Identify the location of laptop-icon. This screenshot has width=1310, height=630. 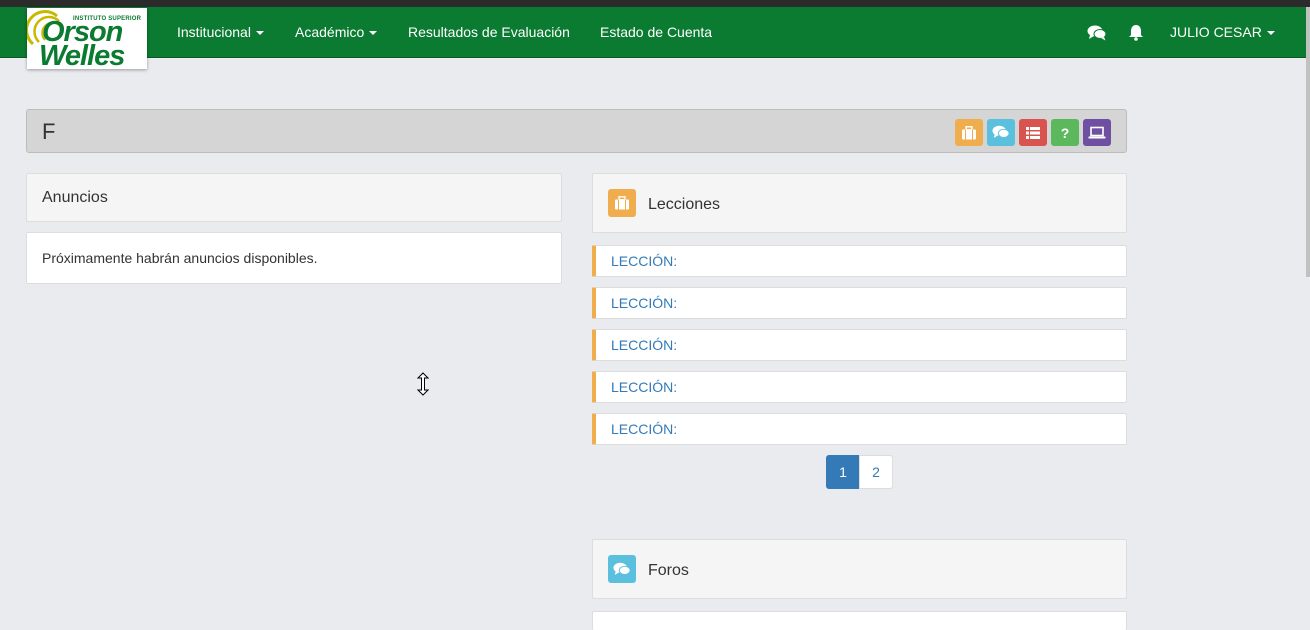
(1097, 132).